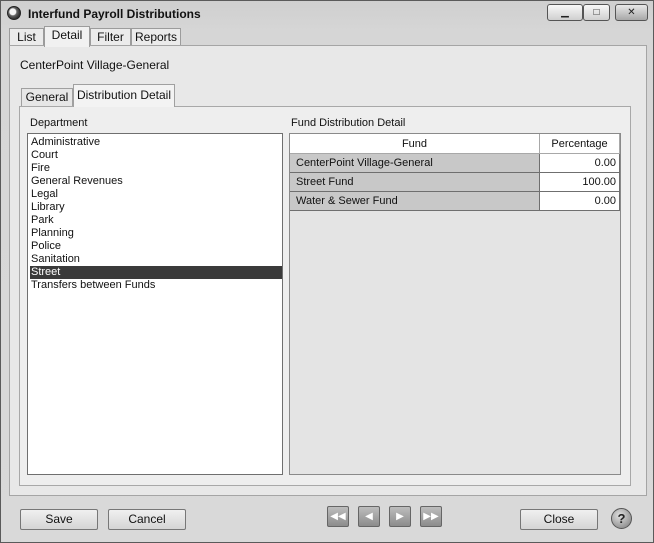 The width and height of the screenshot is (654, 543). I want to click on maximize-button: □, so click(596, 12).